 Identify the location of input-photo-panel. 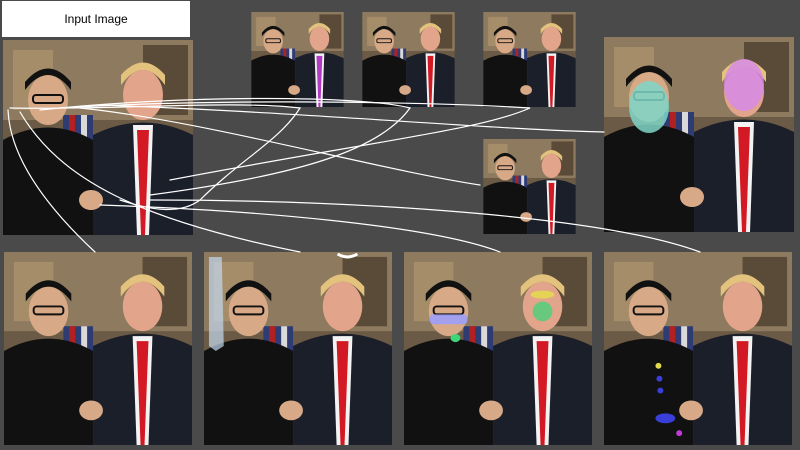
(98, 137).